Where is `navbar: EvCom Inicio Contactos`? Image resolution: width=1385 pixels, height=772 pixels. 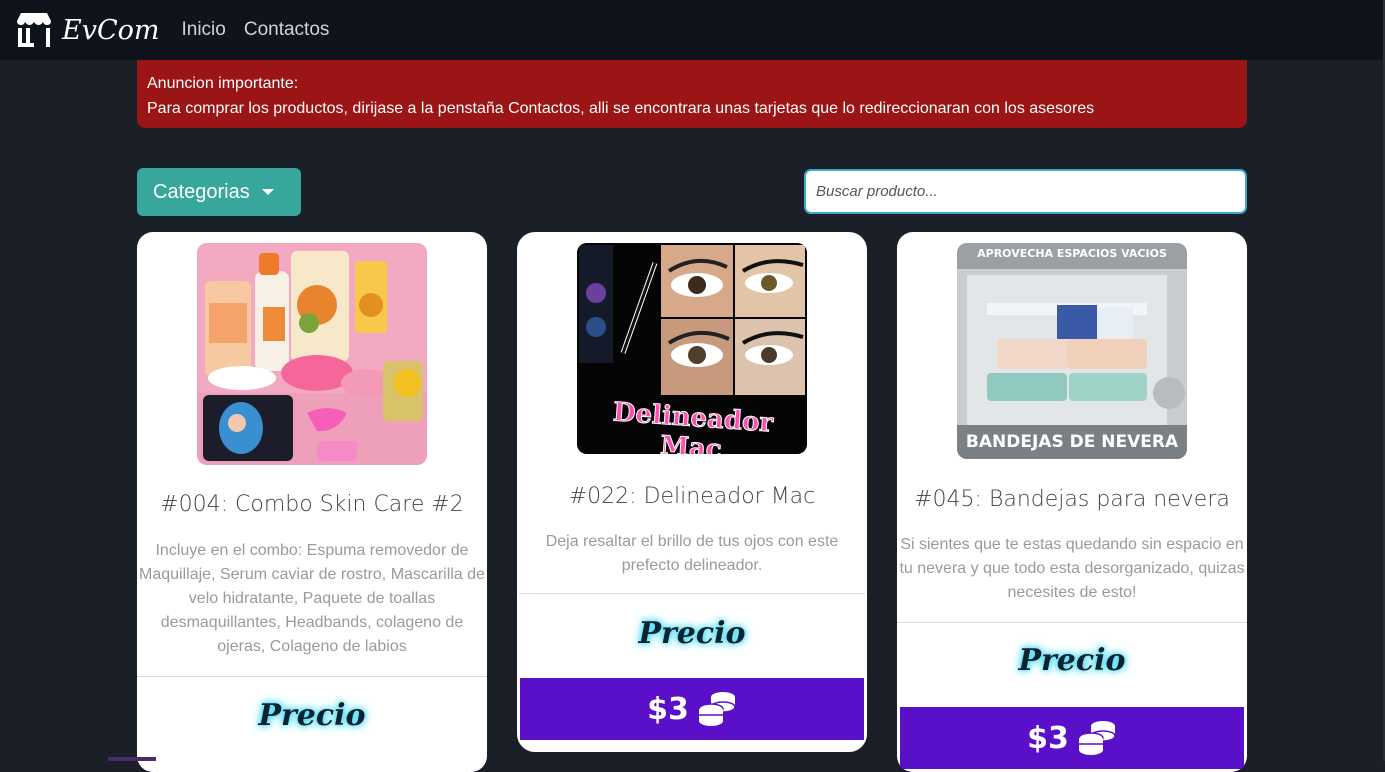
navbar: EvCom Inicio Contactos is located at coordinates (692, 30).